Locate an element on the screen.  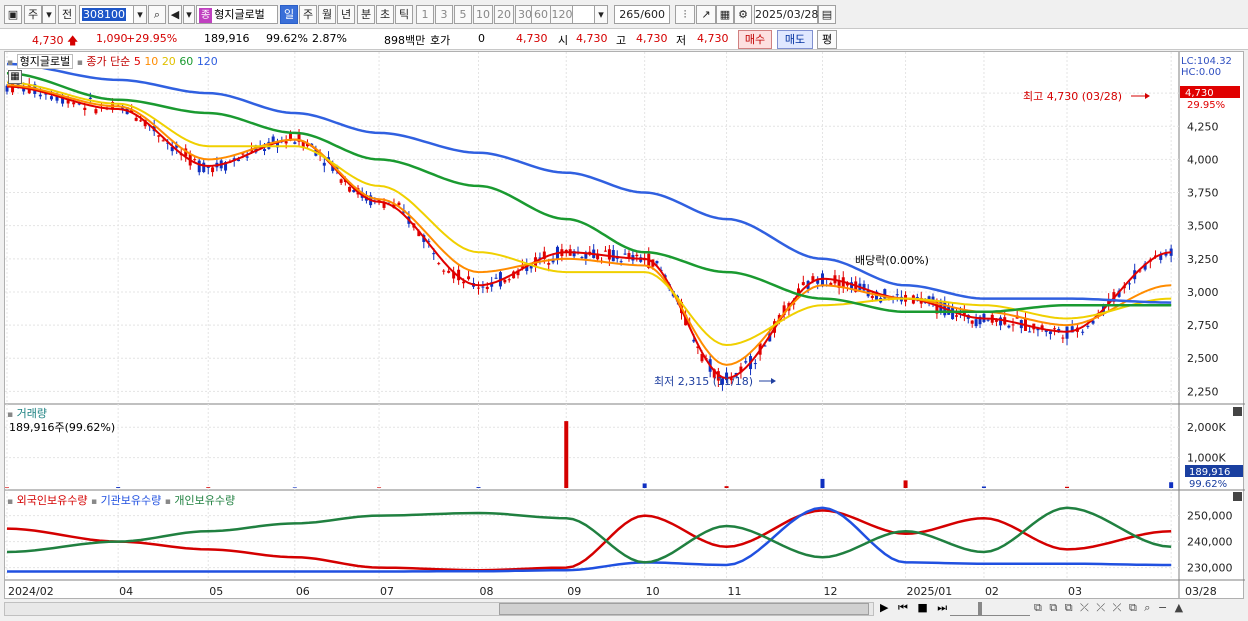
legend-individual: 개인보유수량 is located at coordinates (204, 500).